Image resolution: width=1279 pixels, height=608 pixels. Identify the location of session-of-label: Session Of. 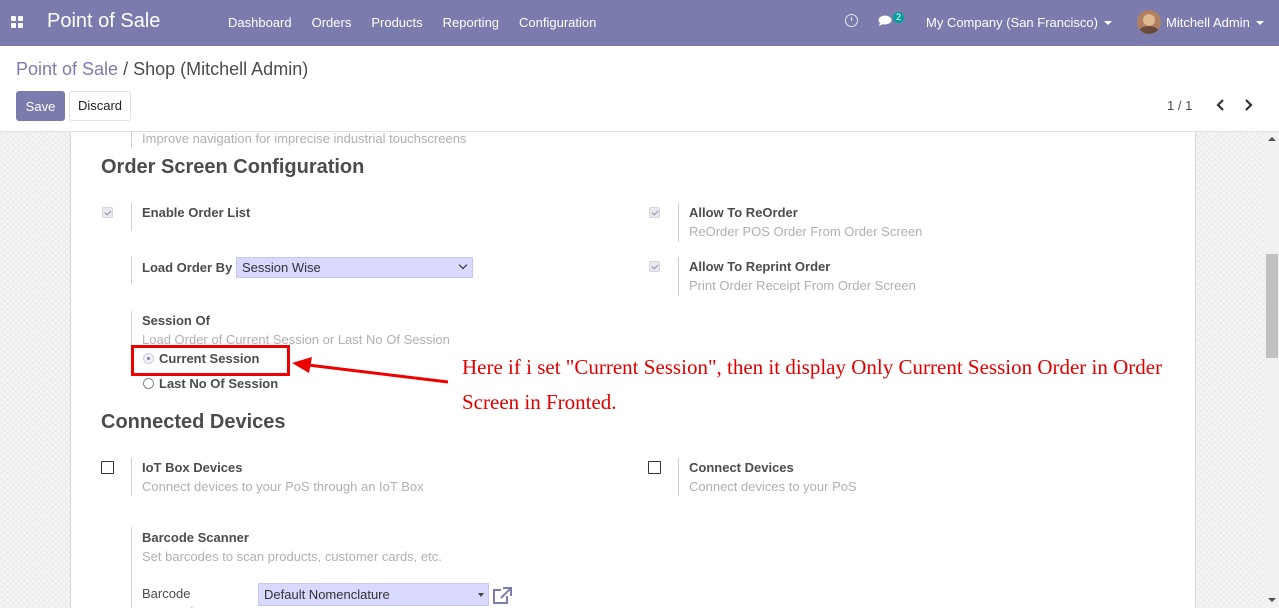
(176, 320).